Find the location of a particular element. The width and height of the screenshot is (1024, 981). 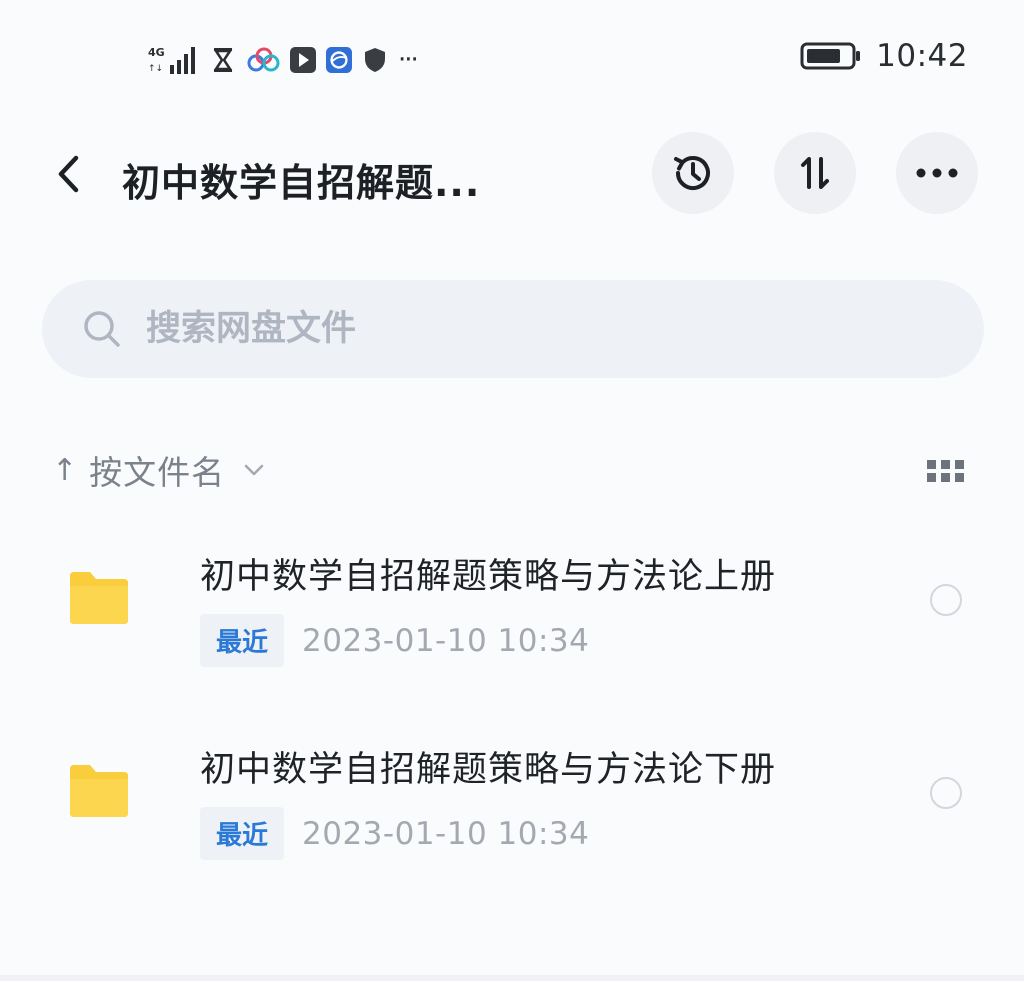

more-button is located at coordinates (937, 173).